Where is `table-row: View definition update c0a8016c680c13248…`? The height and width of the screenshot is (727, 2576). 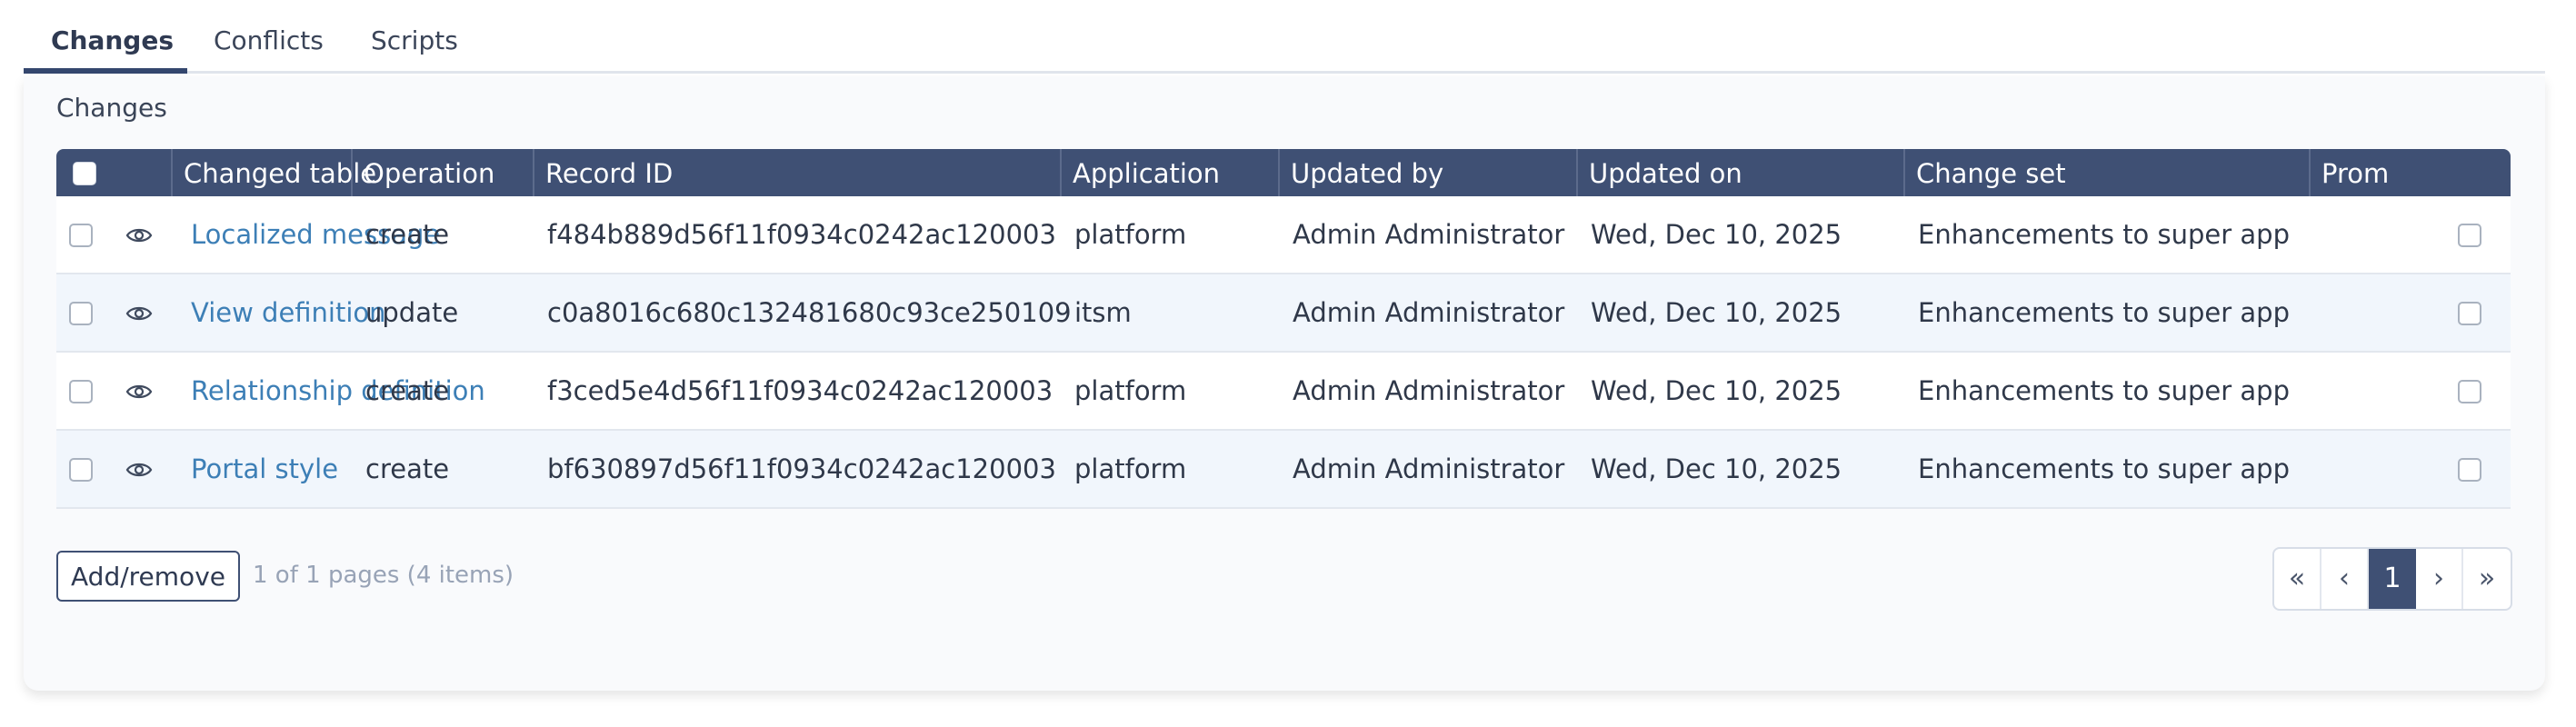 table-row: View definition update c0a8016c680c13248… is located at coordinates (1283, 313).